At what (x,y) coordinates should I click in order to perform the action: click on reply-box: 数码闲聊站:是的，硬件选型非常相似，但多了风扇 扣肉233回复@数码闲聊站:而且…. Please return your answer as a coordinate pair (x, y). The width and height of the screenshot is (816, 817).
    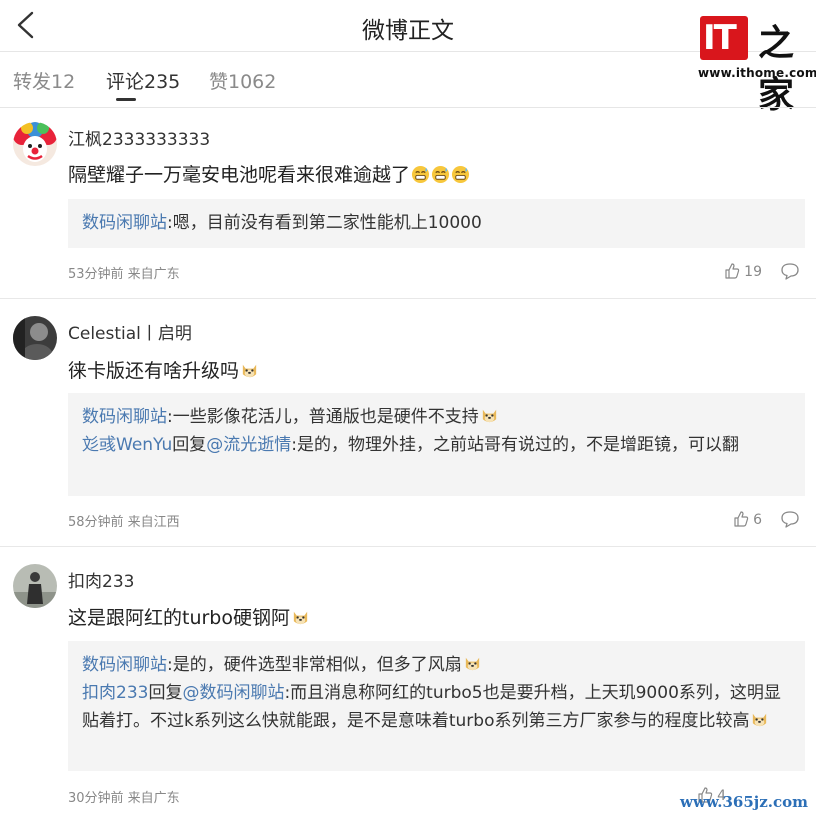
    Looking at the image, I should click on (436, 706).